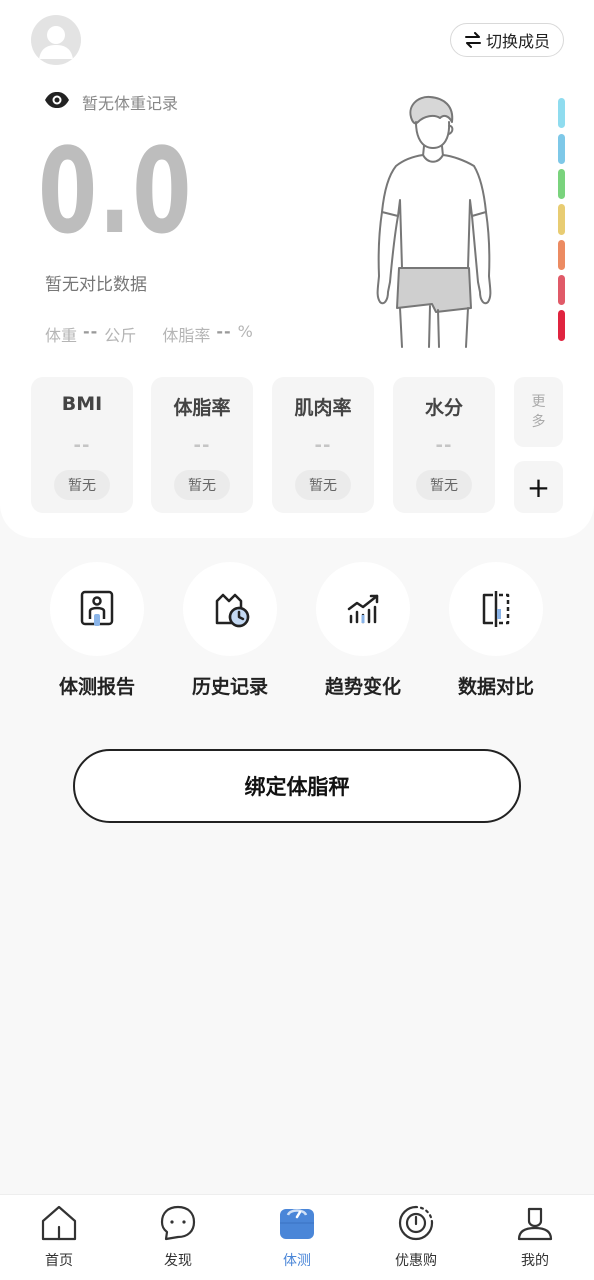 Image resolution: width=594 pixels, height=1280 pixels. Describe the element at coordinates (535, 1223) in the screenshot. I see `profile-icon` at that location.